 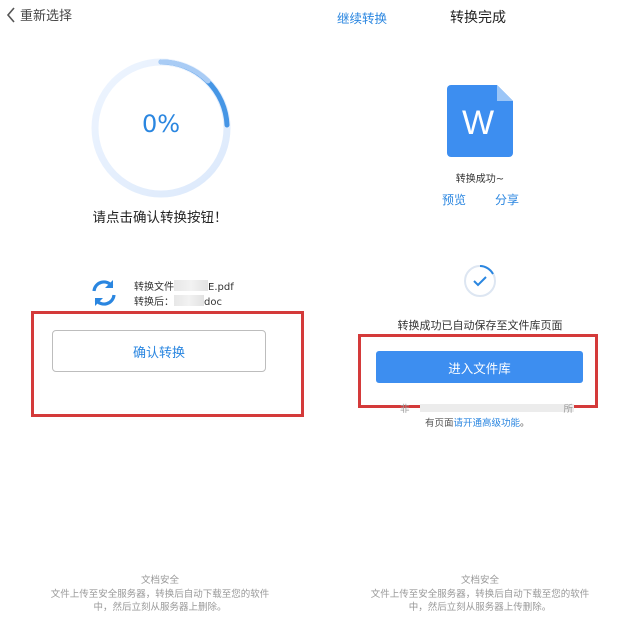 I want to click on file-before-prefix: 转换文件, so click(x=154, y=287).